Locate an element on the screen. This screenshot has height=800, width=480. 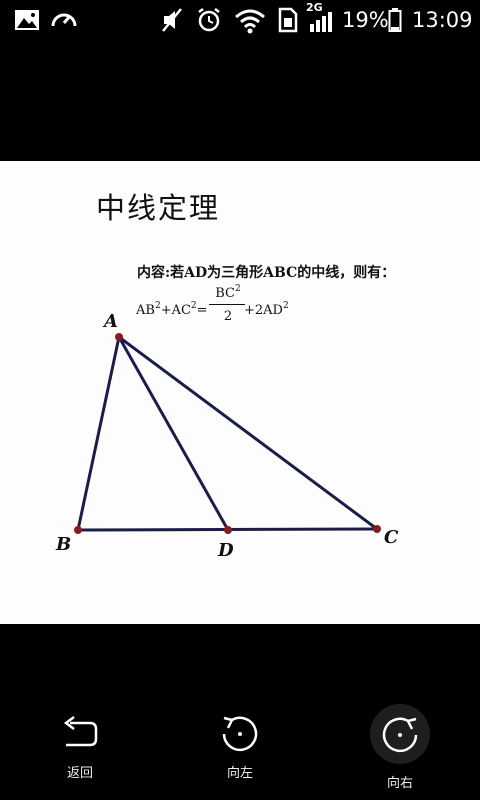
vertex-label-a: A is located at coordinates (110, 321).